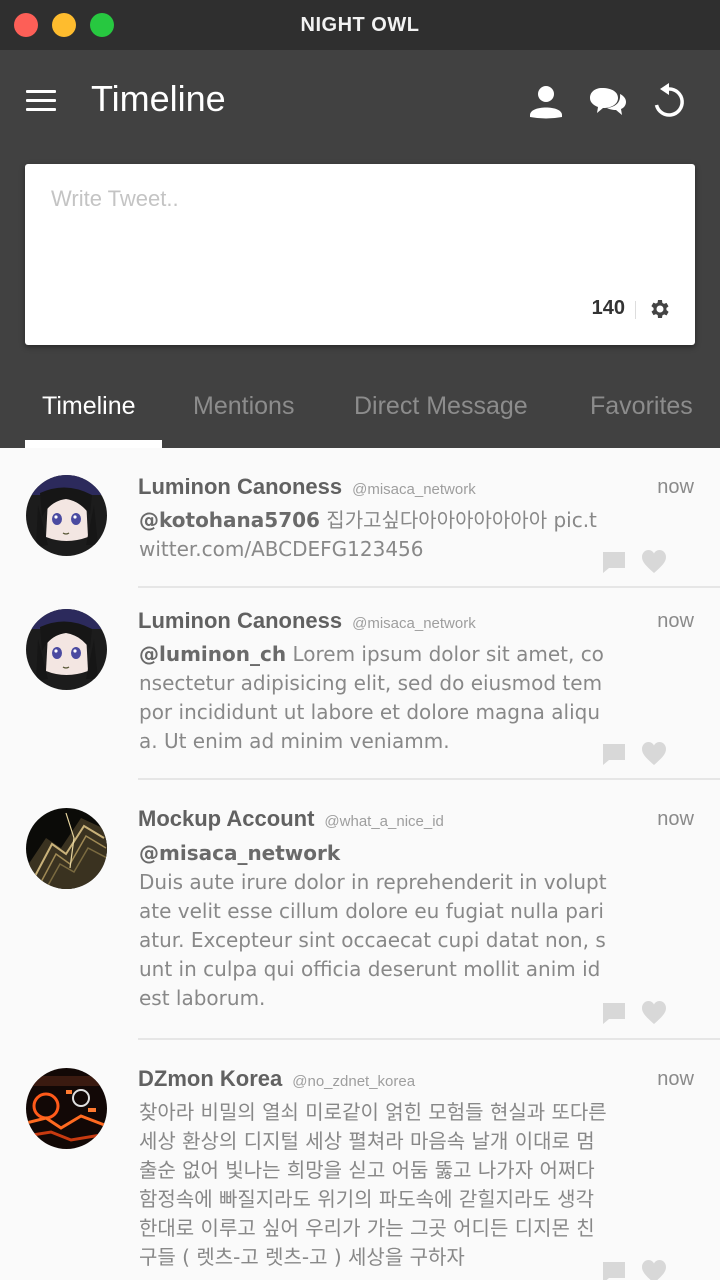  I want to click on person-icon, so click(546, 102).